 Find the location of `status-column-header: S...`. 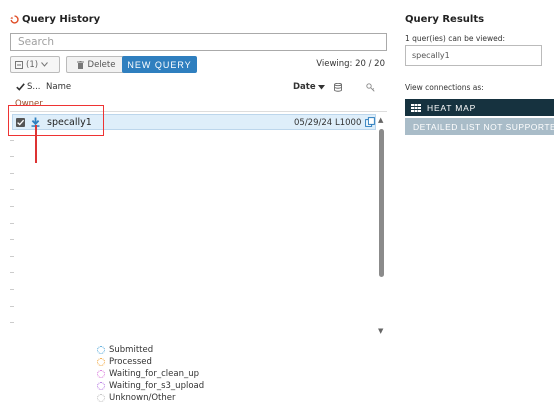

status-column-header: S... is located at coordinates (28, 87).